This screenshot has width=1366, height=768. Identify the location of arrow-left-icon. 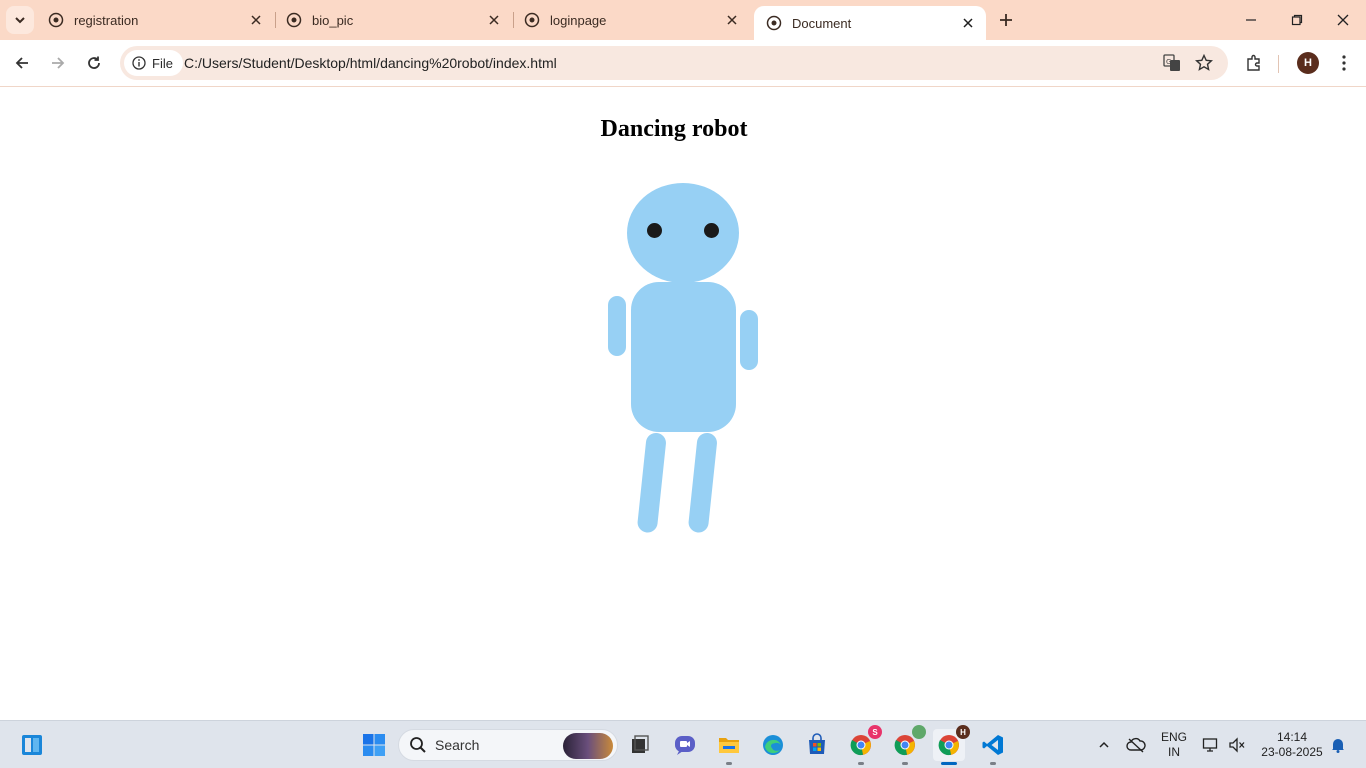
(21, 63).